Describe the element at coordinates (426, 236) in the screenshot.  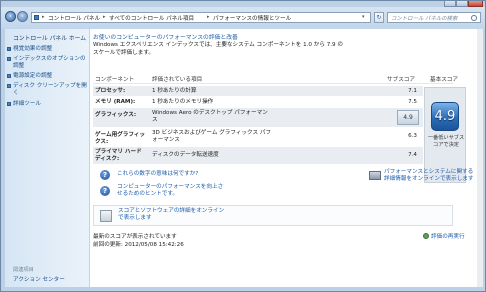
I see `shield-icon` at that location.